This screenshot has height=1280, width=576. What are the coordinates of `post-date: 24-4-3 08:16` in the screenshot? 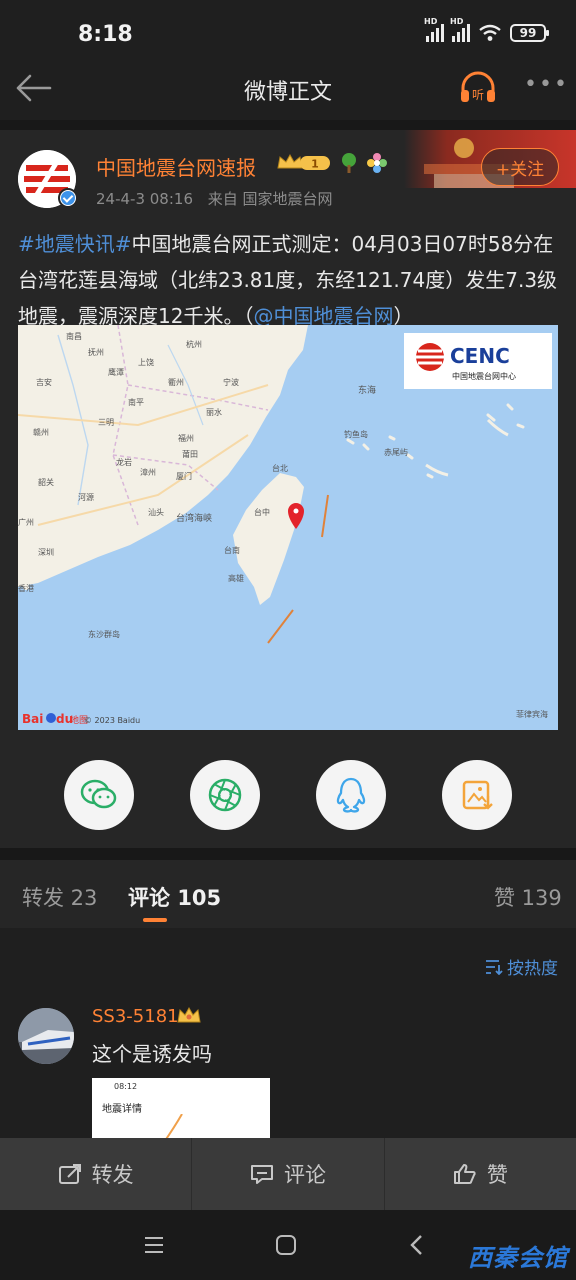 It's located at (144, 199).